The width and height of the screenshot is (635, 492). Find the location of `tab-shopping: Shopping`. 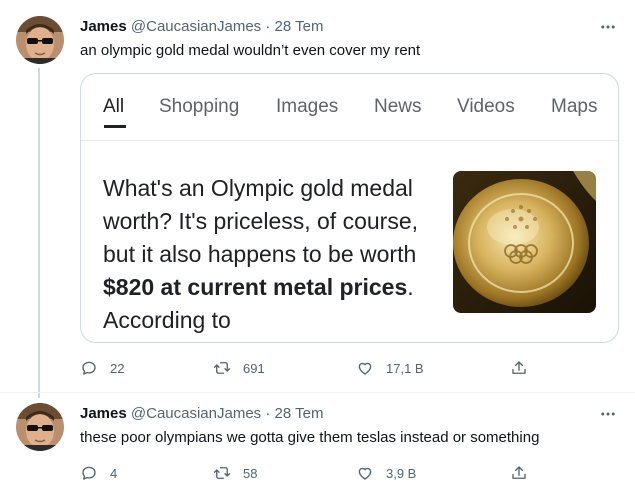

tab-shopping: Shopping is located at coordinates (199, 106).